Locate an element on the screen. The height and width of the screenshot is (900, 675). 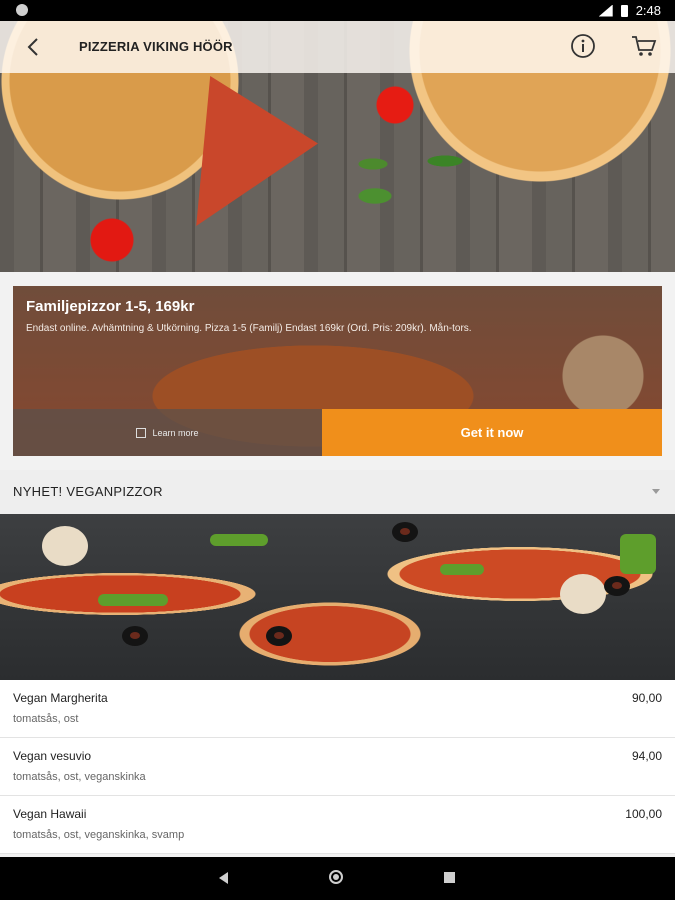
menu-item-price: 90,00 is located at coordinates (646, 698).